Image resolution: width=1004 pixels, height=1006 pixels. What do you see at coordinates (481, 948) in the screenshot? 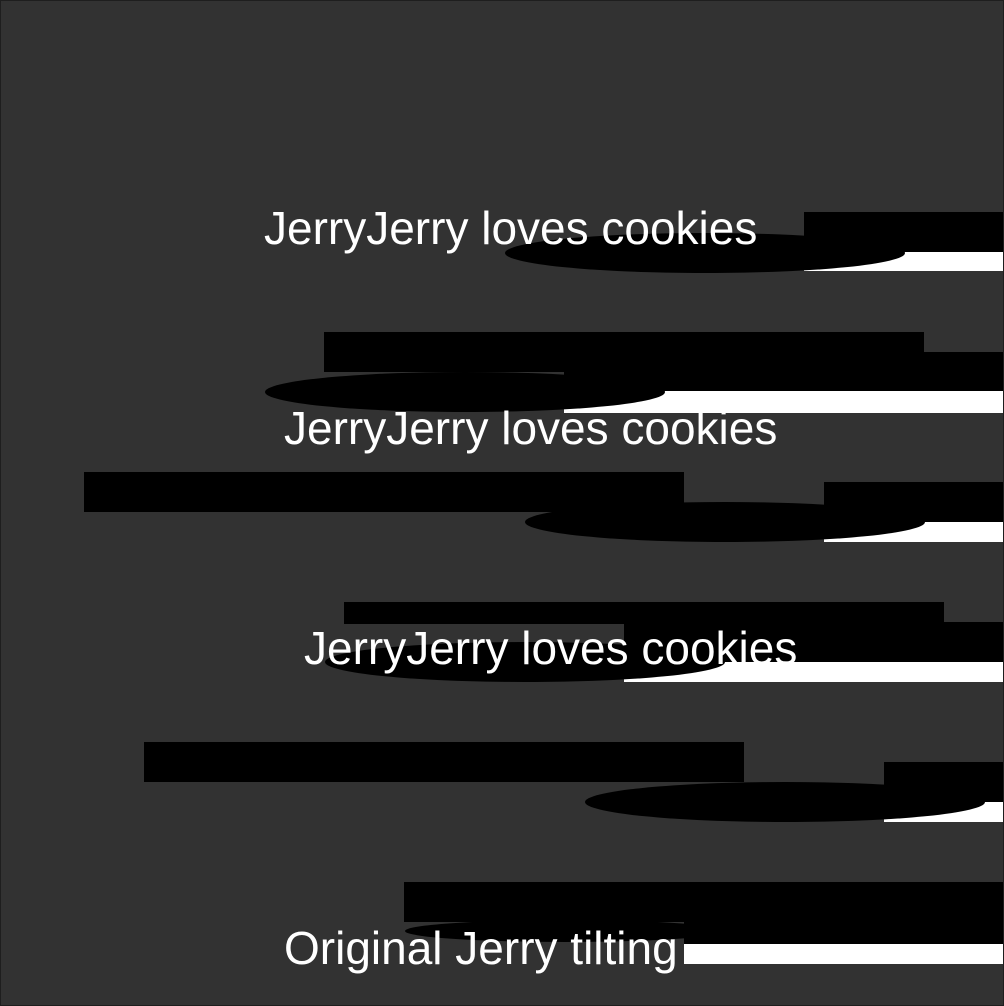
I see `caption-label: Original Jerry tilting` at bounding box center [481, 948].